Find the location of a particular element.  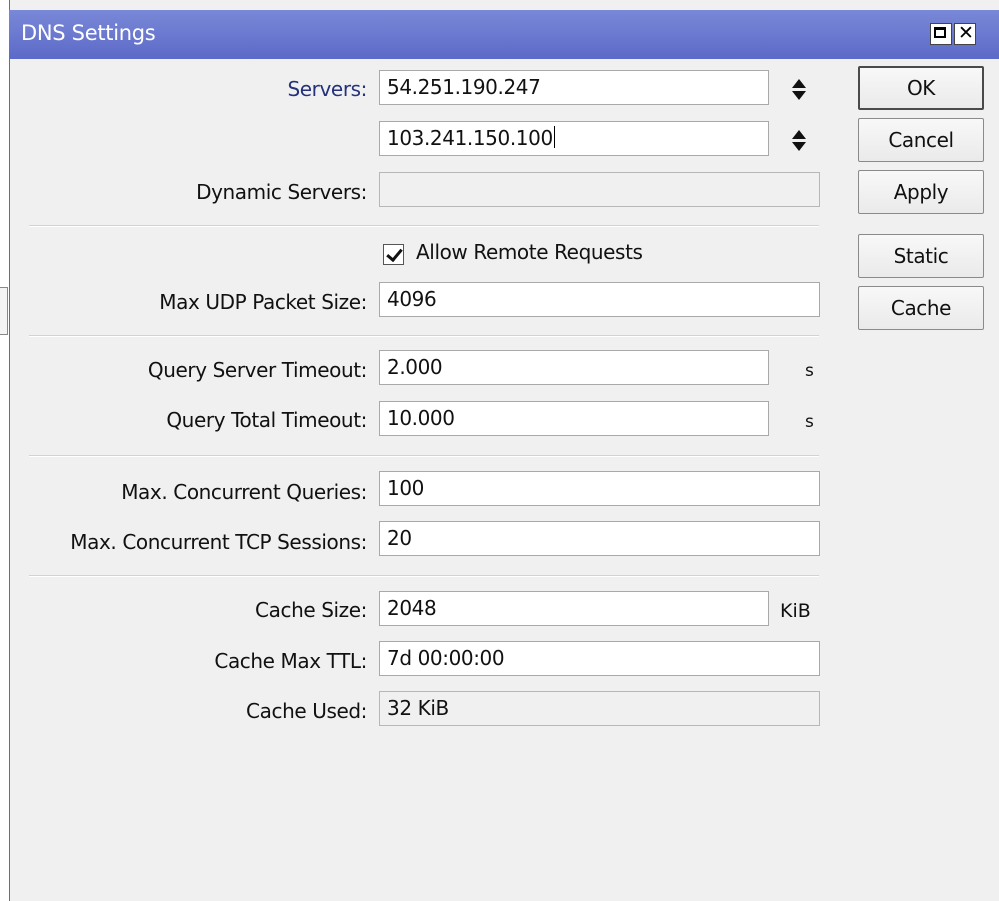

query-server-timeout-unit: s is located at coordinates (809, 371).